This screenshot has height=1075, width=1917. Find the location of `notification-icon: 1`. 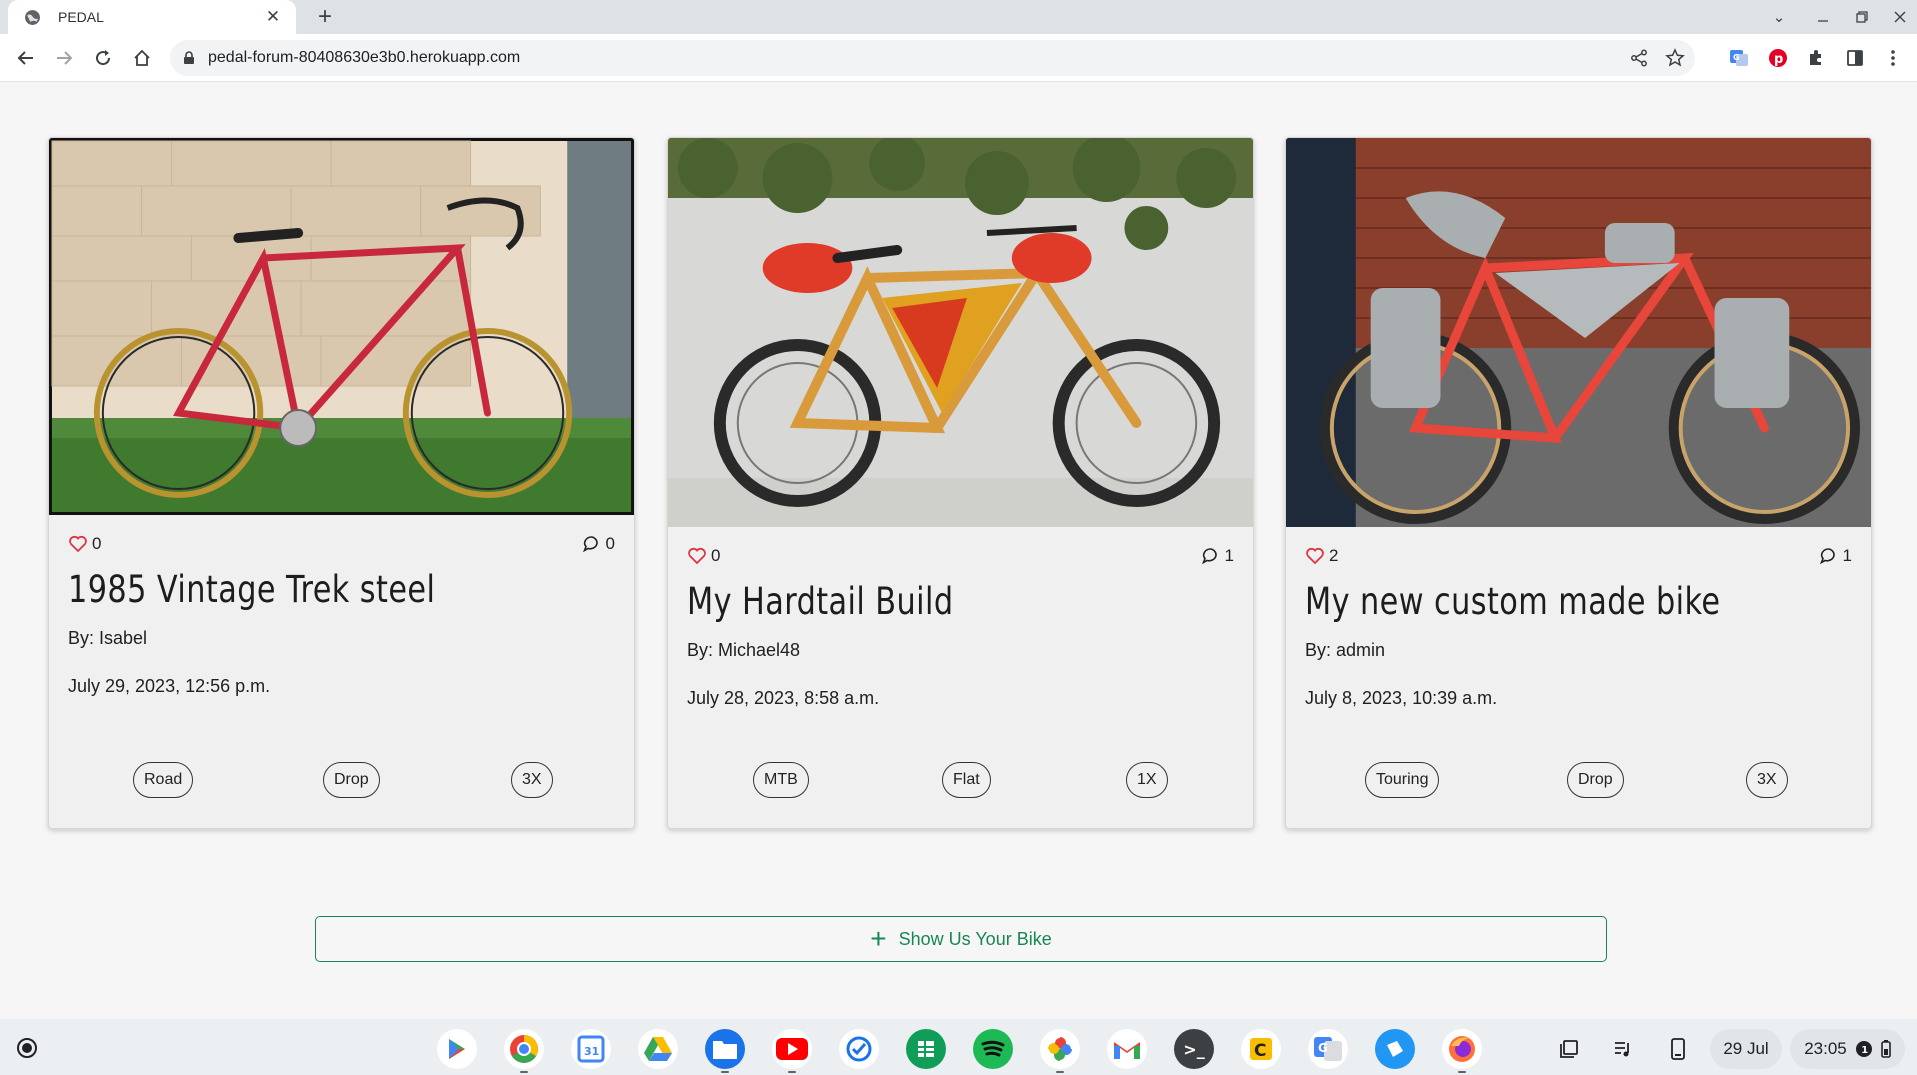

notification-icon: 1 is located at coordinates (1863, 1049).